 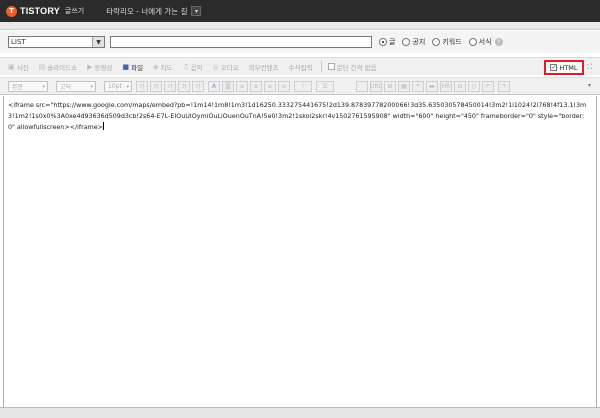 I want to click on radio-label: 서식, so click(x=485, y=42).